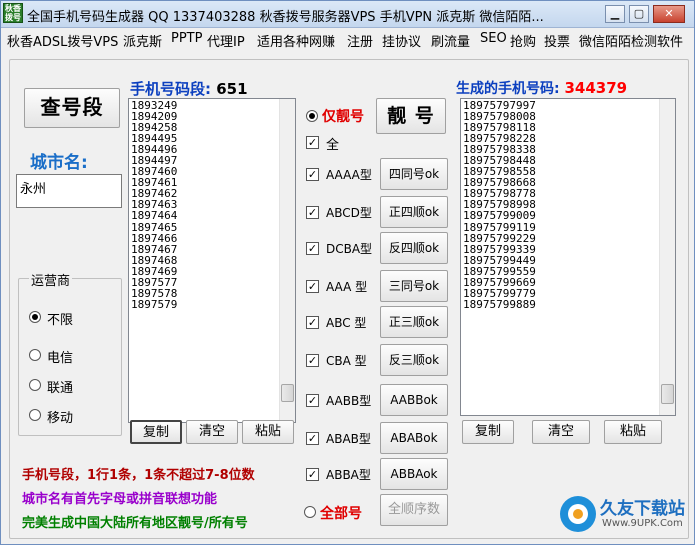 The height and width of the screenshot is (545, 695). What do you see at coordinates (557, 40) in the screenshot?
I see `menu-item-vote: 投票` at bounding box center [557, 40].